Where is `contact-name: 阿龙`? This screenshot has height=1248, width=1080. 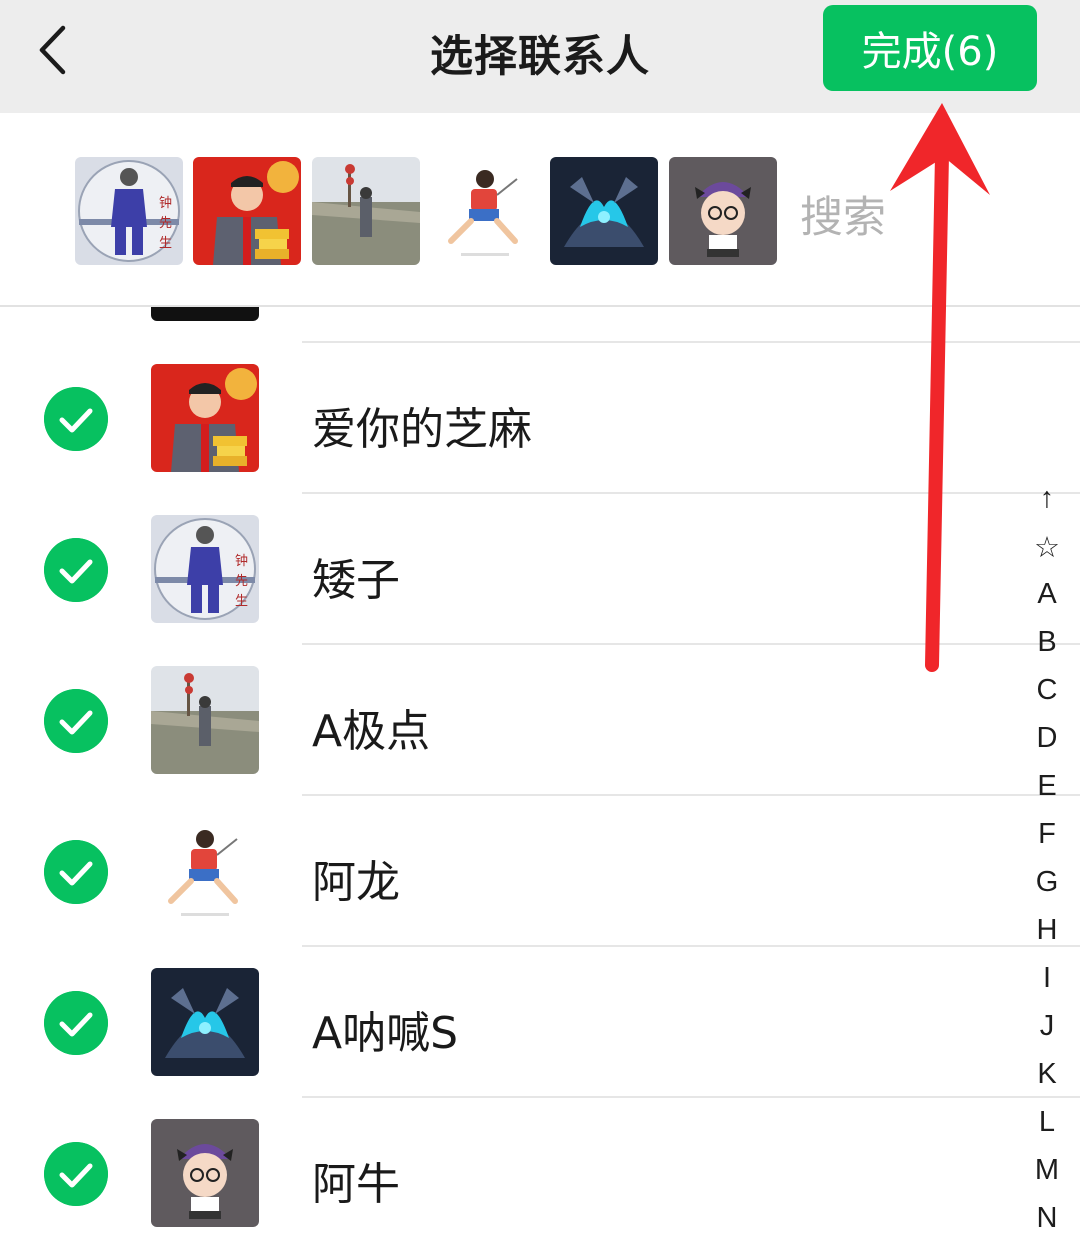 contact-name: 阿龙 is located at coordinates (356, 882).